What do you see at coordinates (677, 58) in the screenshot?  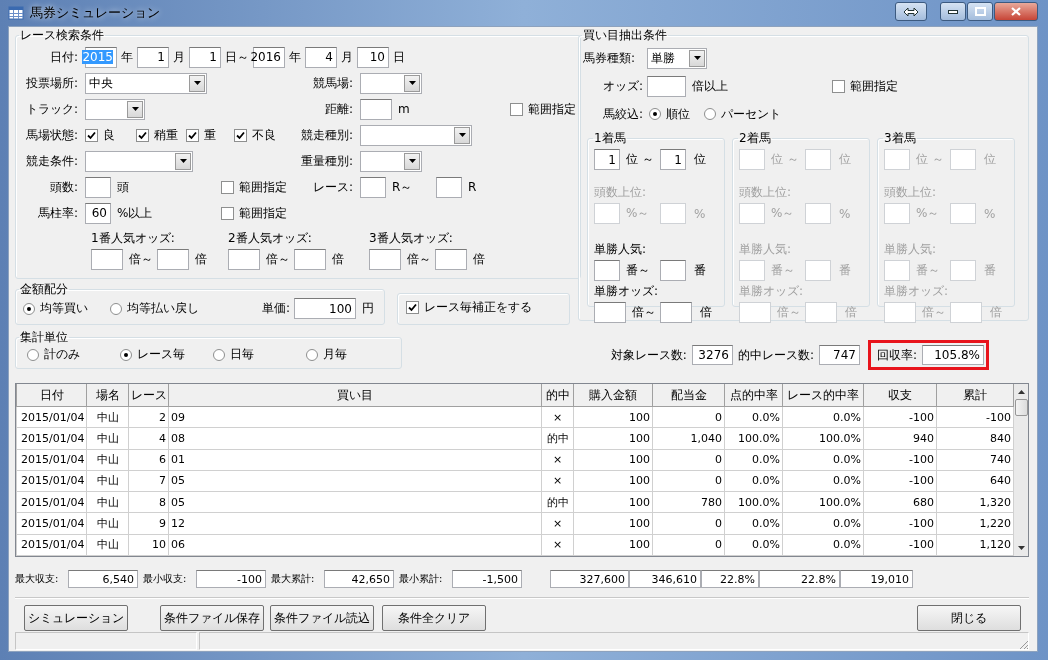 I see `dropdown-field: 単勝` at bounding box center [677, 58].